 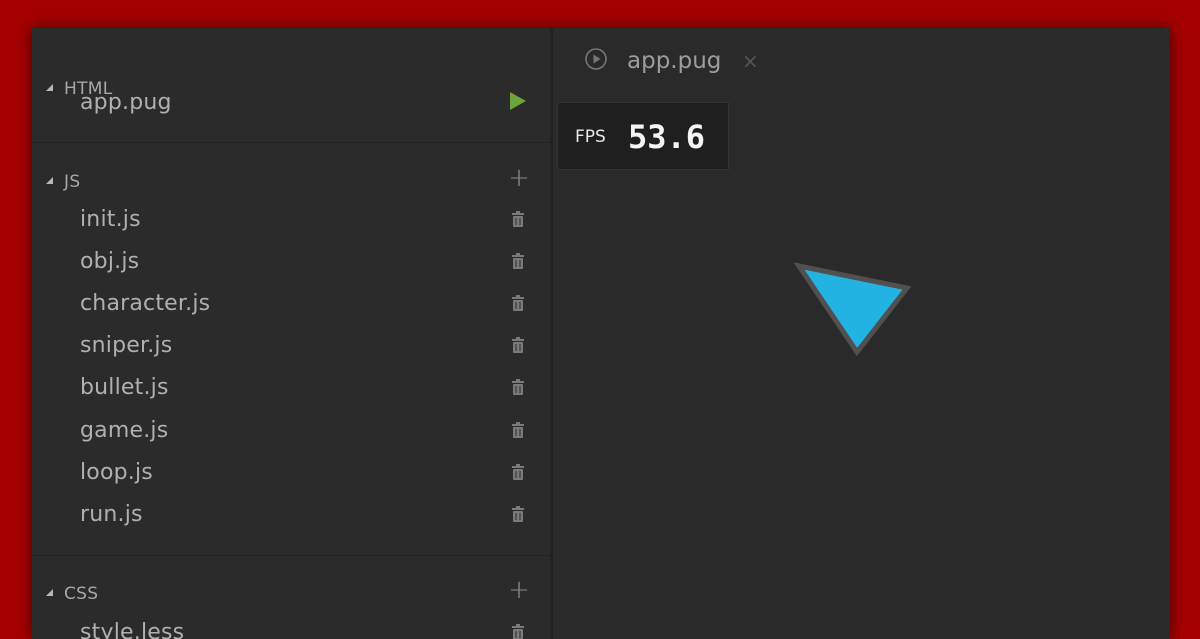 I want to click on file-row-loop-js: loop.js, so click(x=291, y=475).